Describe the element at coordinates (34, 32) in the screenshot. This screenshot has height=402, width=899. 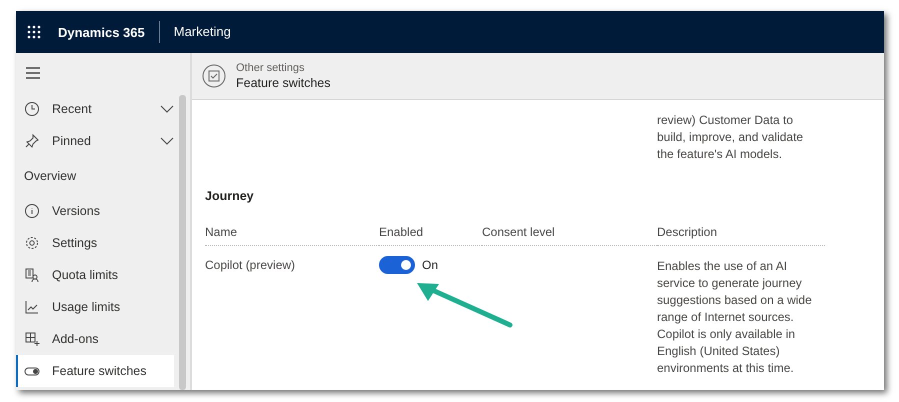
I see `app-launcher-icon` at that location.